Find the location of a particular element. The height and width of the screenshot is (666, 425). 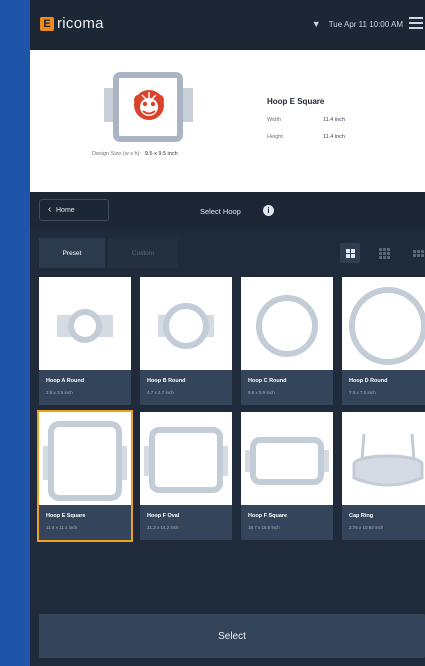

logo-mark: E is located at coordinates (47, 23).